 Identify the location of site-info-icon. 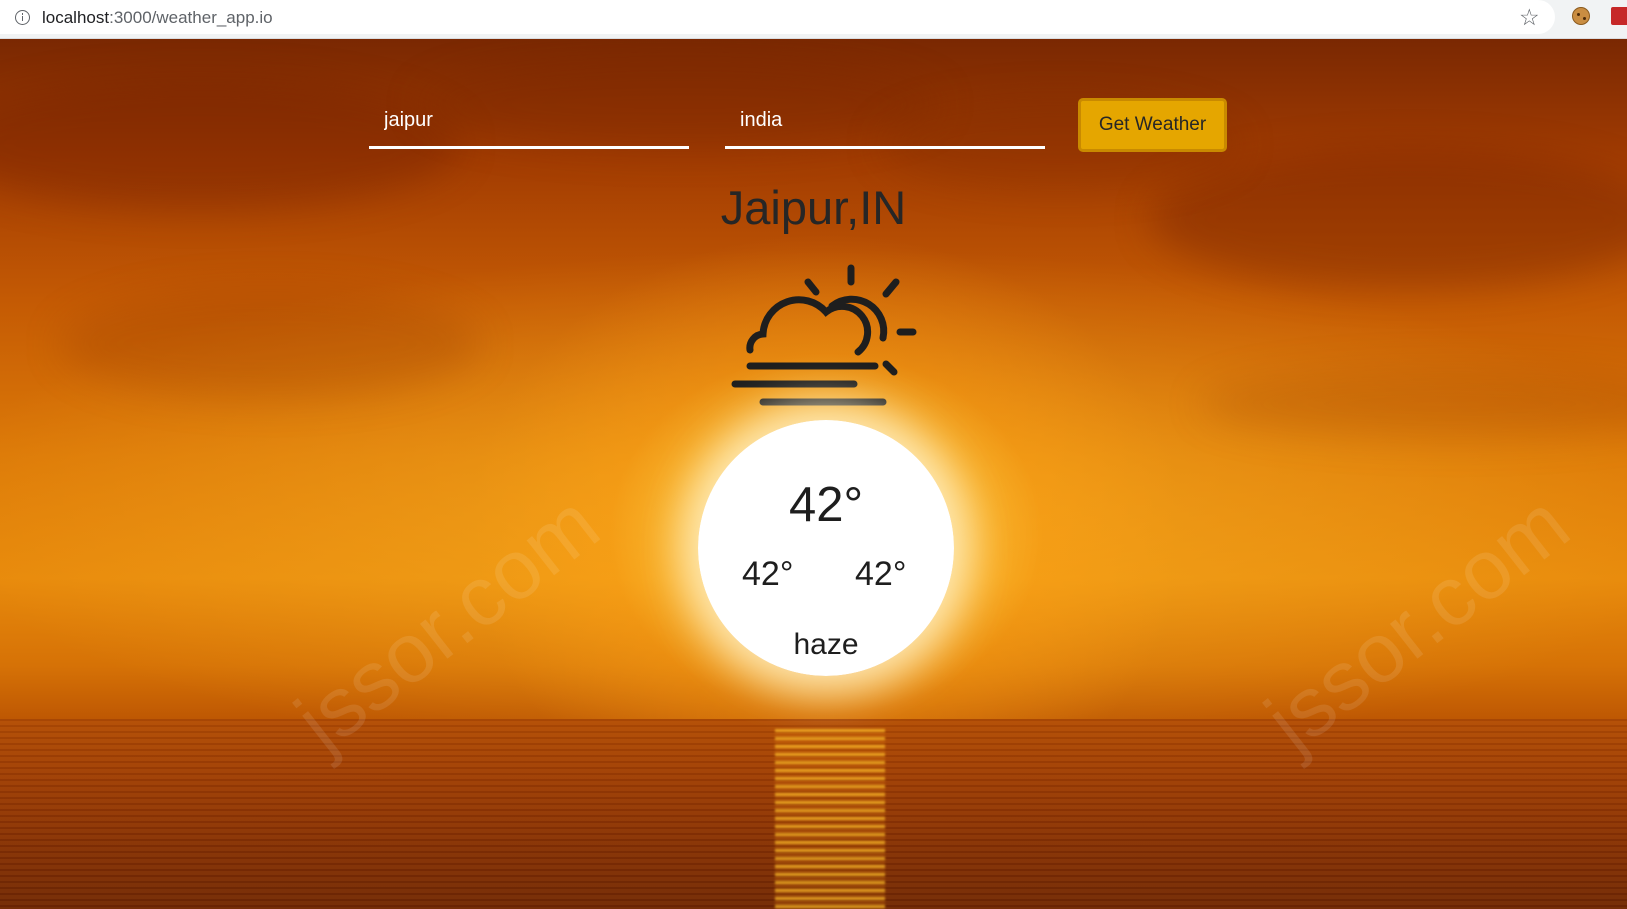
(22, 17).